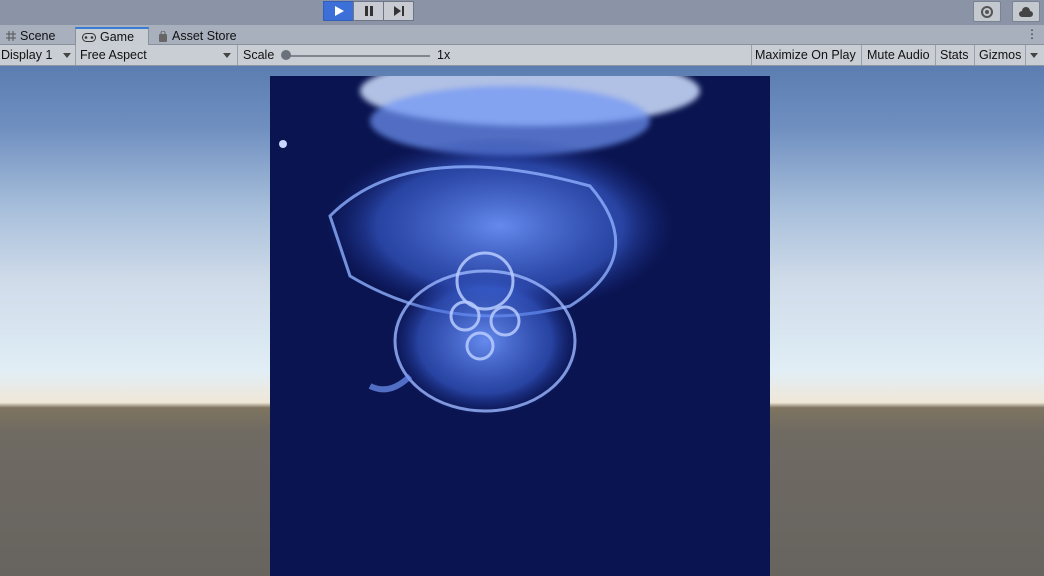 The width and height of the screenshot is (1044, 576). I want to click on gamepad-icon, so click(89, 37).